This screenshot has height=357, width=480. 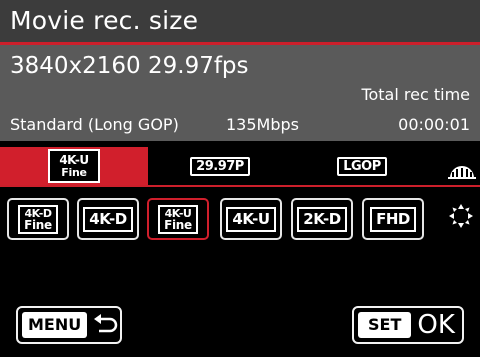 I want to click on tab-size: 4K-U Fine, so click(x=74, y=166).